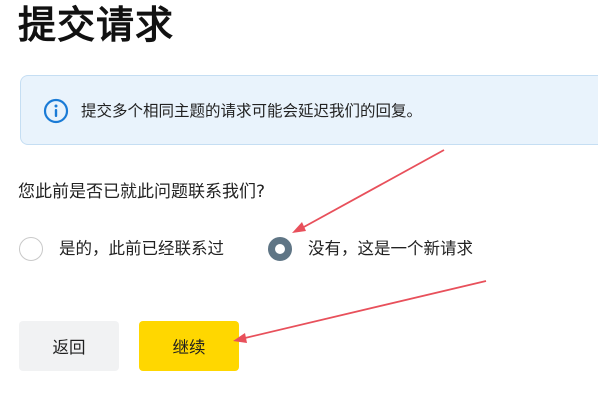  Describe the element at coordinates (56, 111) in the screenshot. I see `info-icon` at that location.